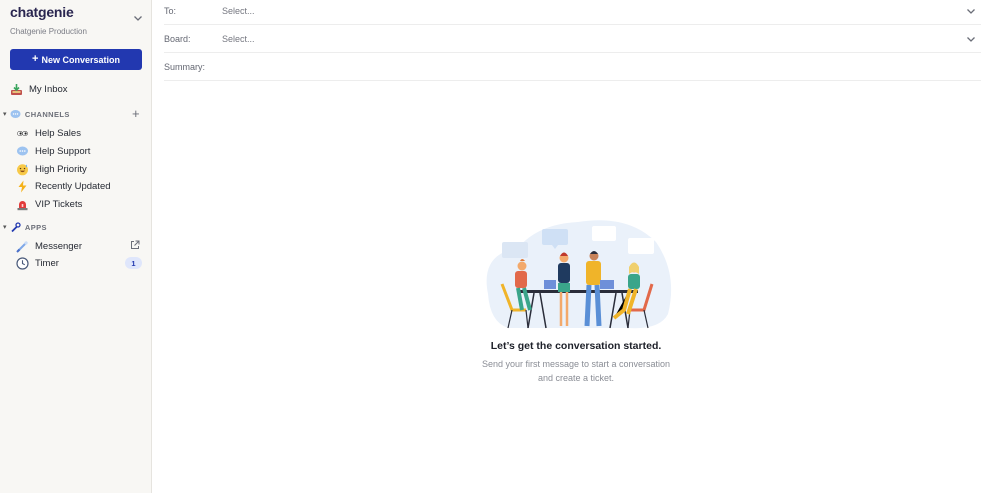  What do you see at coordinates (61, 169) in the screenshot?
I see `sidebar-item-label: High Priority` at bounding box center [61, 169].